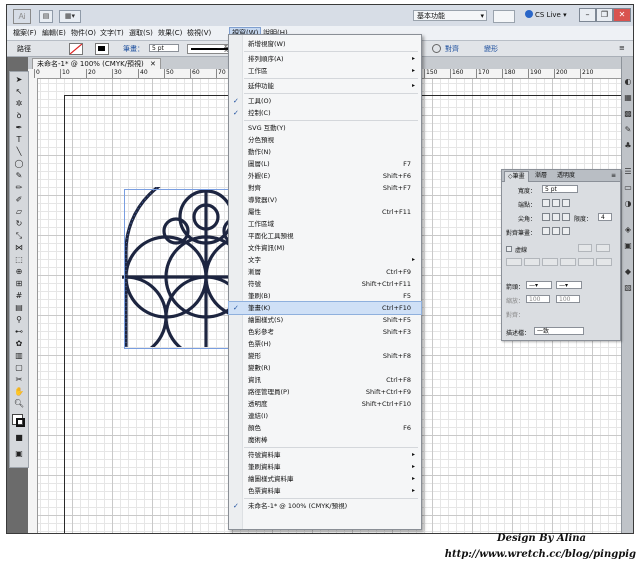 Image resolution: width=640 pixels, height=575 pixels. I want to click on graphic-styles-icon: ▣, so click(628, 246).